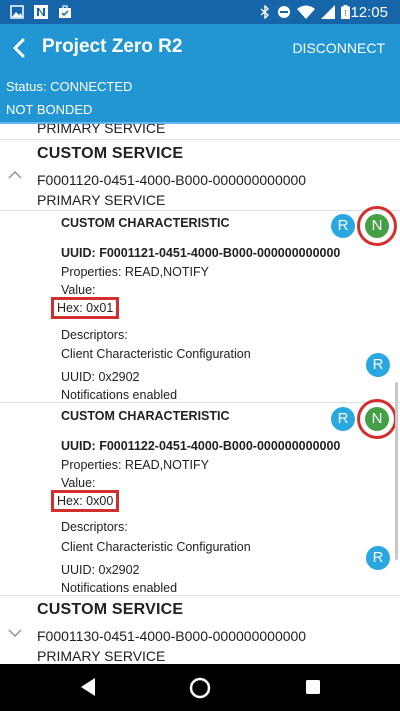  What do you see at coordinates (200, 402) in the screenshot?
I see `divider` at bounding box center [200, 402].